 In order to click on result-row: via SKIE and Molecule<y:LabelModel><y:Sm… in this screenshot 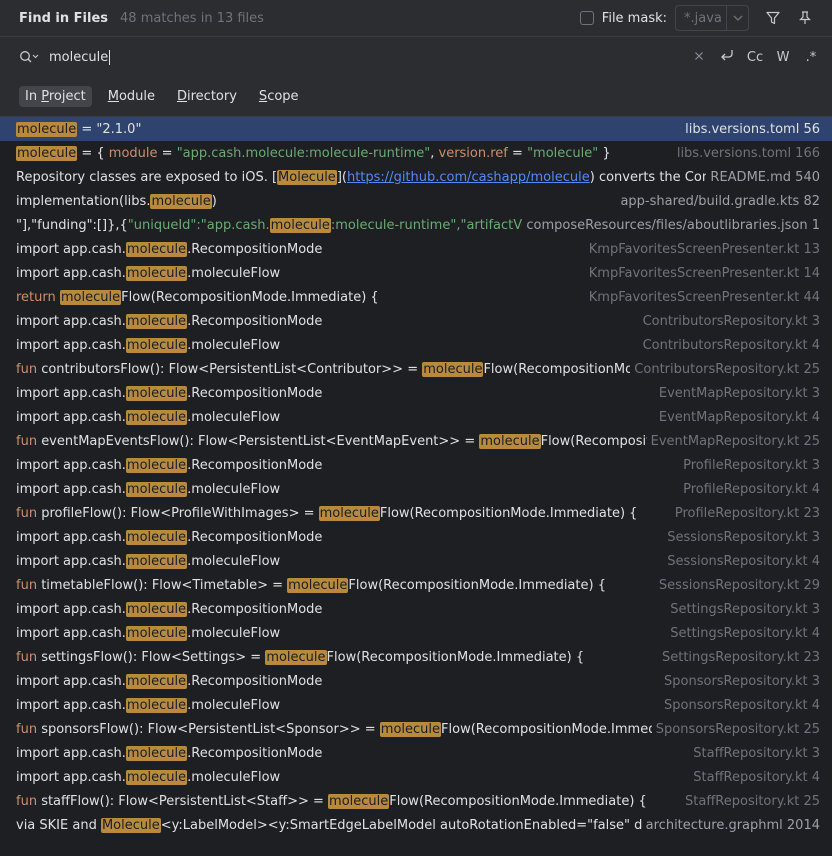, I will do `click(416, 825)`.